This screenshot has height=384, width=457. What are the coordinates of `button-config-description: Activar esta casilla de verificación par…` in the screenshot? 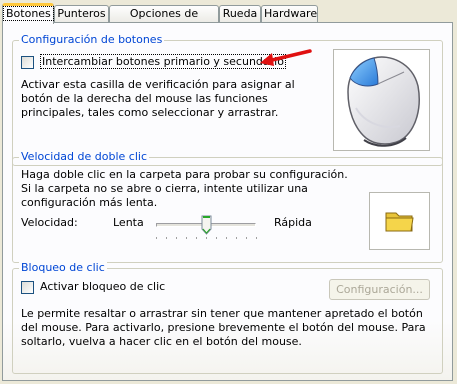 It's located at (158, 98).